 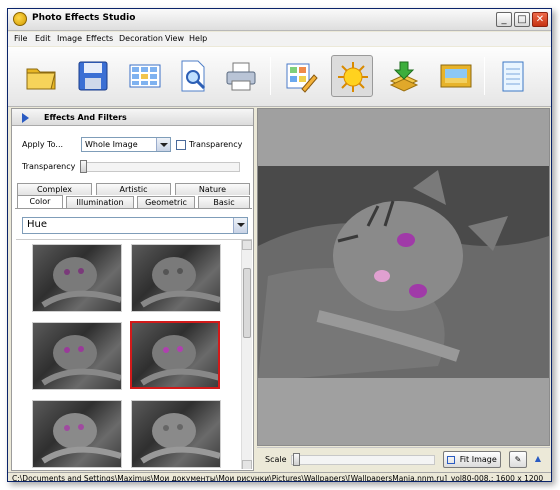 What do you see at coordinates (166, 202) in the screenshot?
I see `tab-geometric: Geometric` at bounding box center [166, 202].